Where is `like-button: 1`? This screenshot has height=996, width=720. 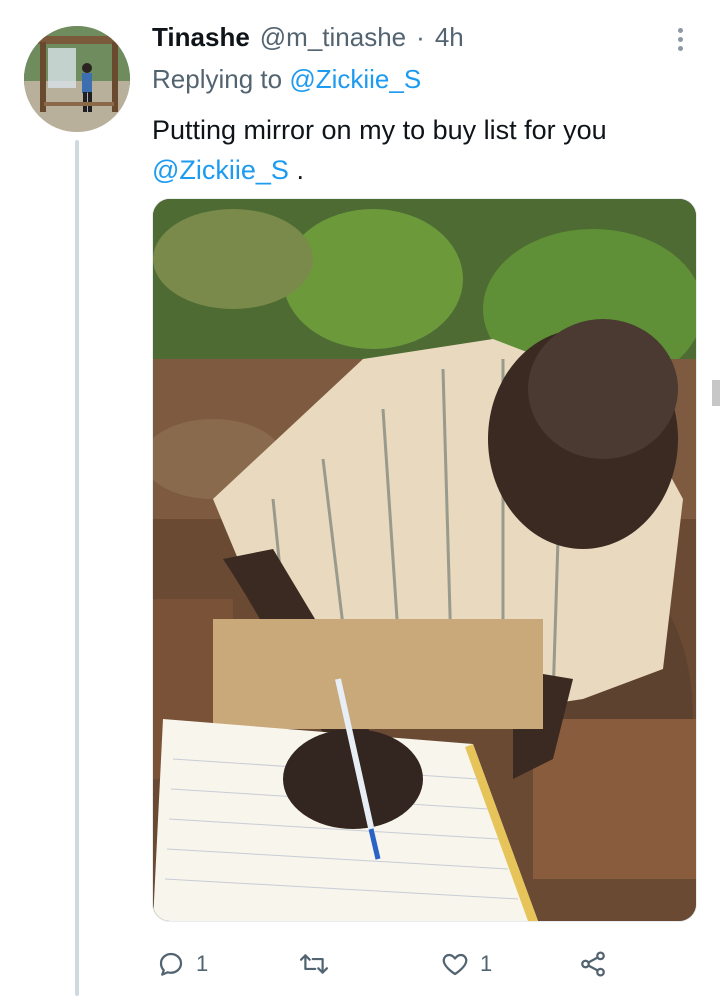
like-button: 1 is located at coordinates (466, 964).